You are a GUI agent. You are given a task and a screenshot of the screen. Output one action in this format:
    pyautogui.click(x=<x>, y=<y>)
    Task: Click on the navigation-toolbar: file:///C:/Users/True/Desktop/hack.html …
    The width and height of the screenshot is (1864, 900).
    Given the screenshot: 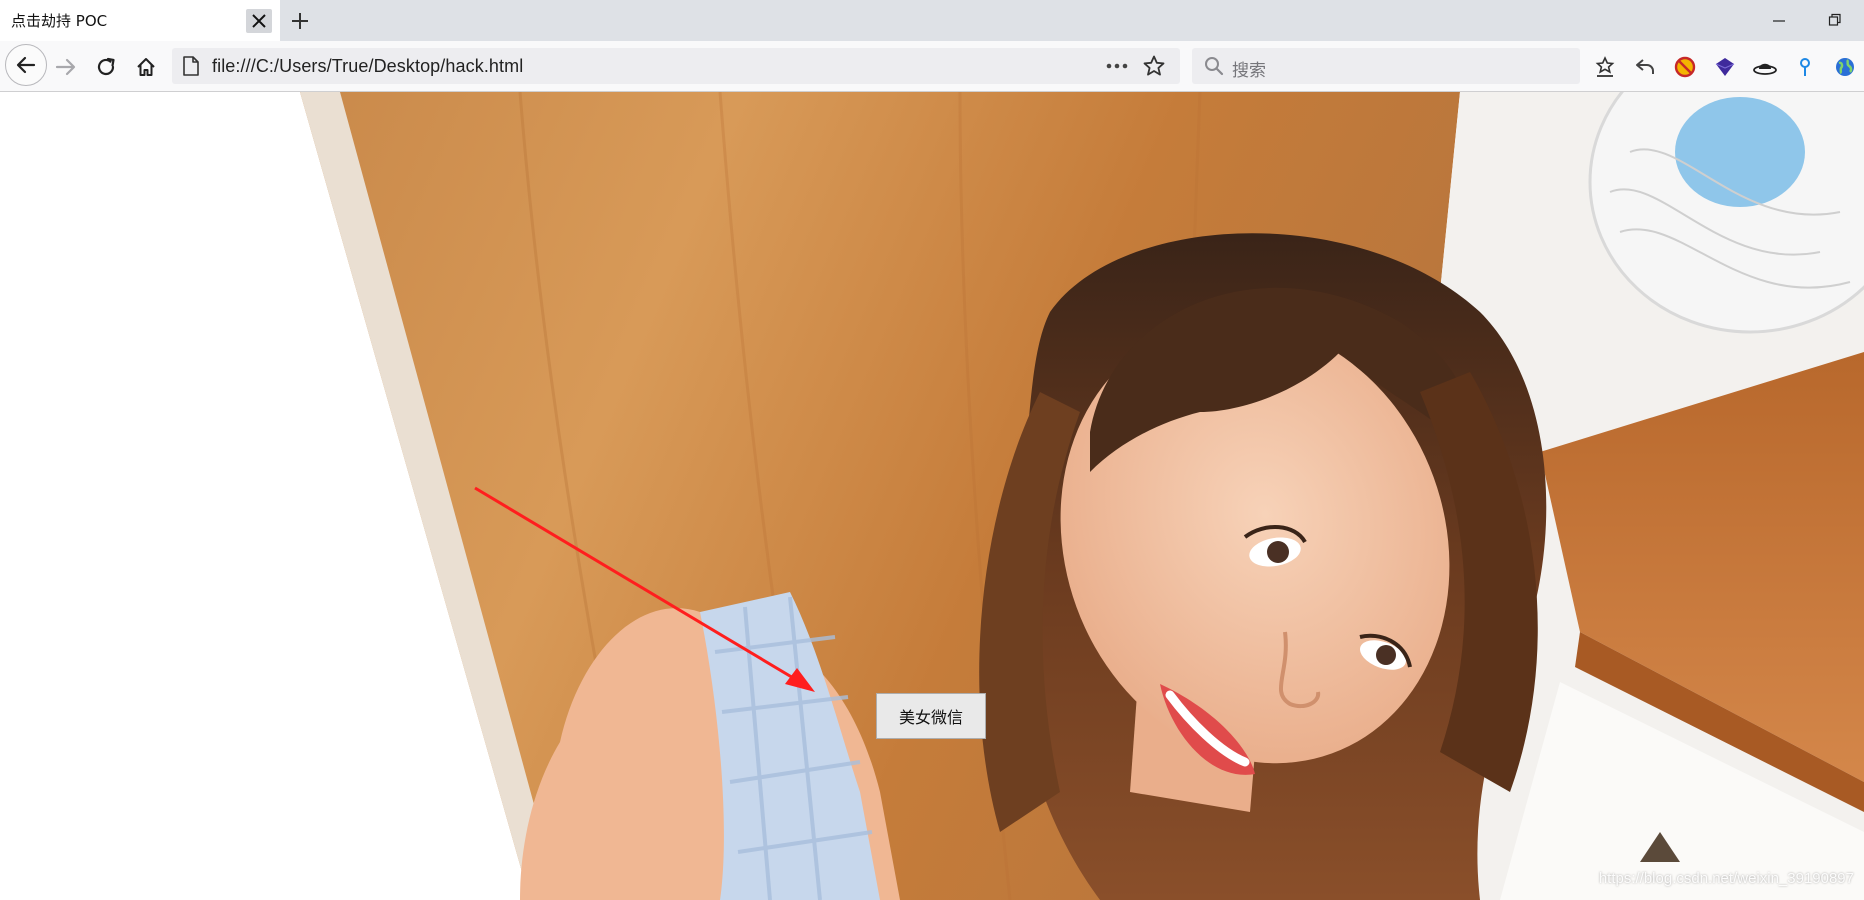 What is the action you would take?
    pyautogui.click(x=932, y=66)
    